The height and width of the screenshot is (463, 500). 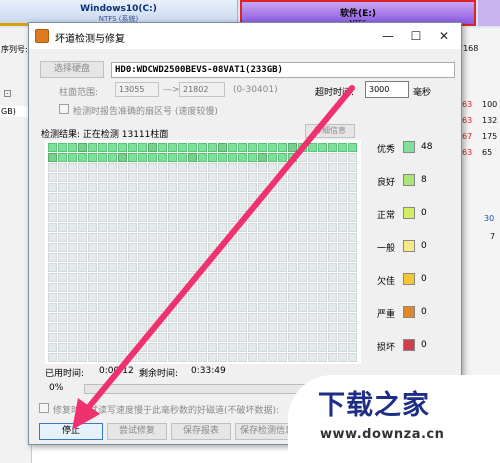 What do you see at coordinates (467, 104) in the screenshot?
I see `bg-value: 63` at bounding box center [467, 104].